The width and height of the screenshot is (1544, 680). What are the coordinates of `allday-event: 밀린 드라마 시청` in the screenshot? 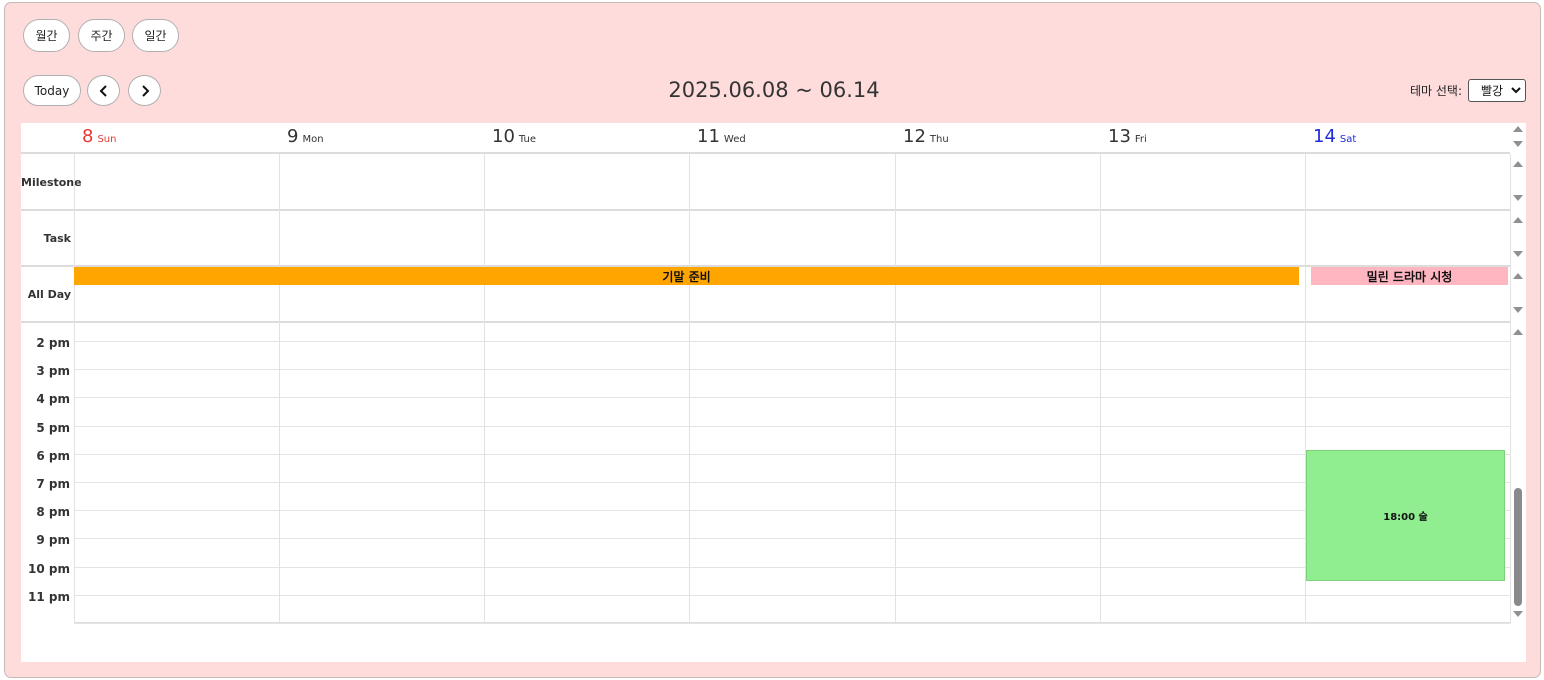 It's located at (1409, 276).